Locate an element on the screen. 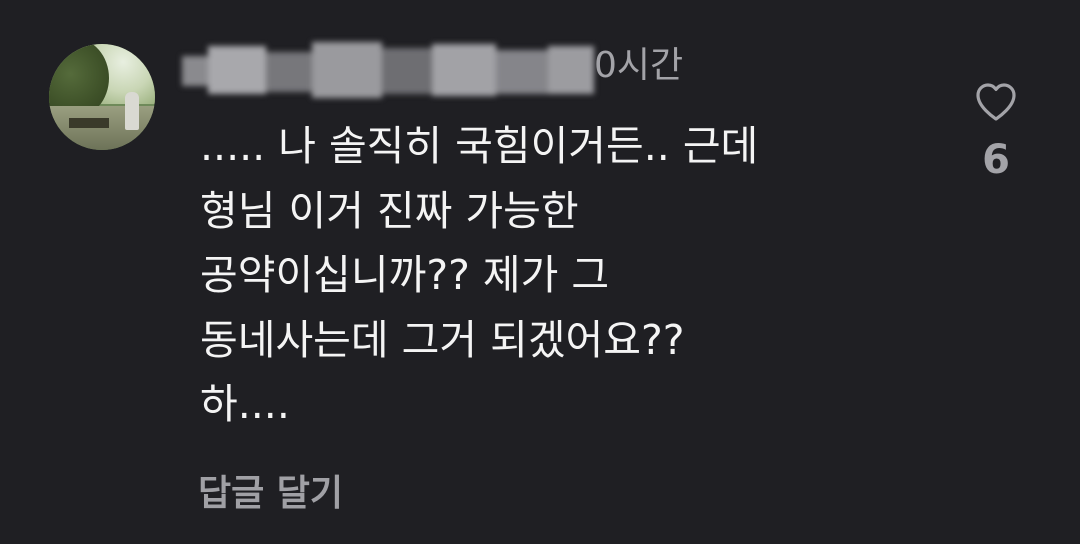  avatar-ground is located at coordinates (102, 128).